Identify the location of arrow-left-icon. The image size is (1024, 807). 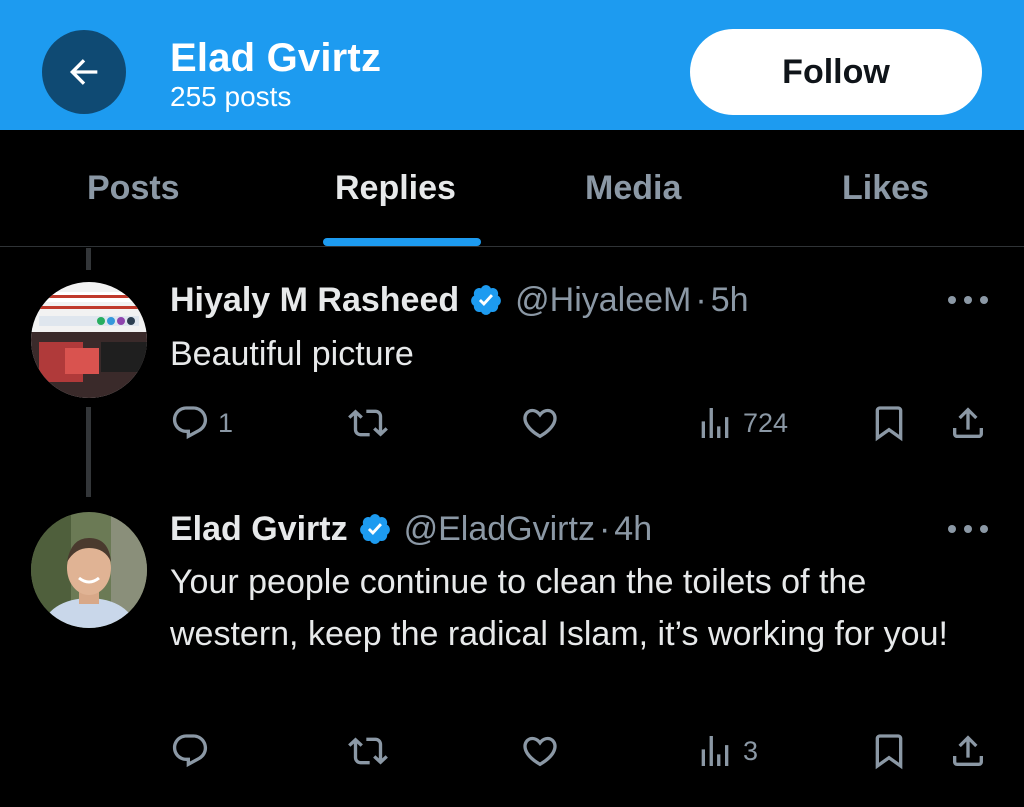
(83, 72).